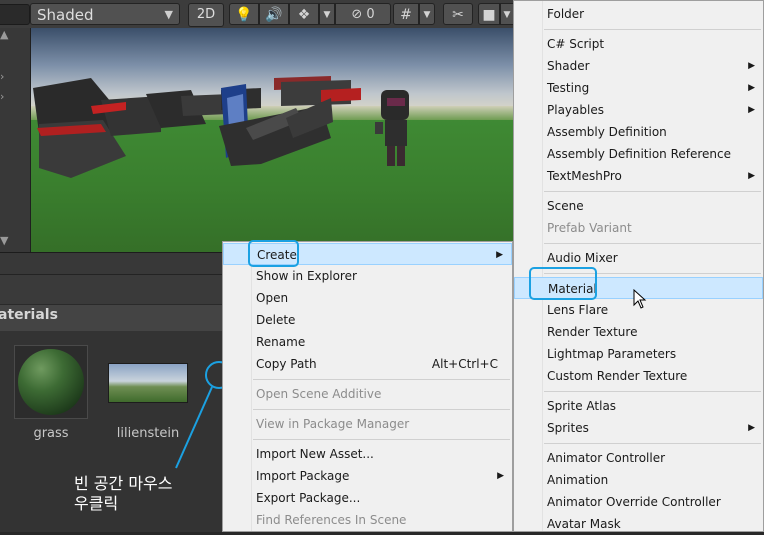 The width and height of the screenshot is (764, 535). I want to click on layers-icon: ❖, so click(304, 15).